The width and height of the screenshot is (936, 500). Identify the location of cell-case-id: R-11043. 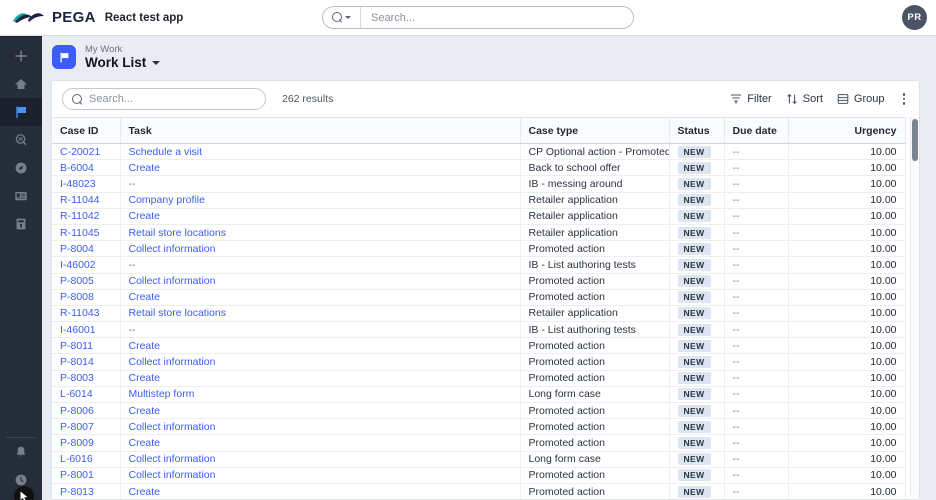
(86, 314).